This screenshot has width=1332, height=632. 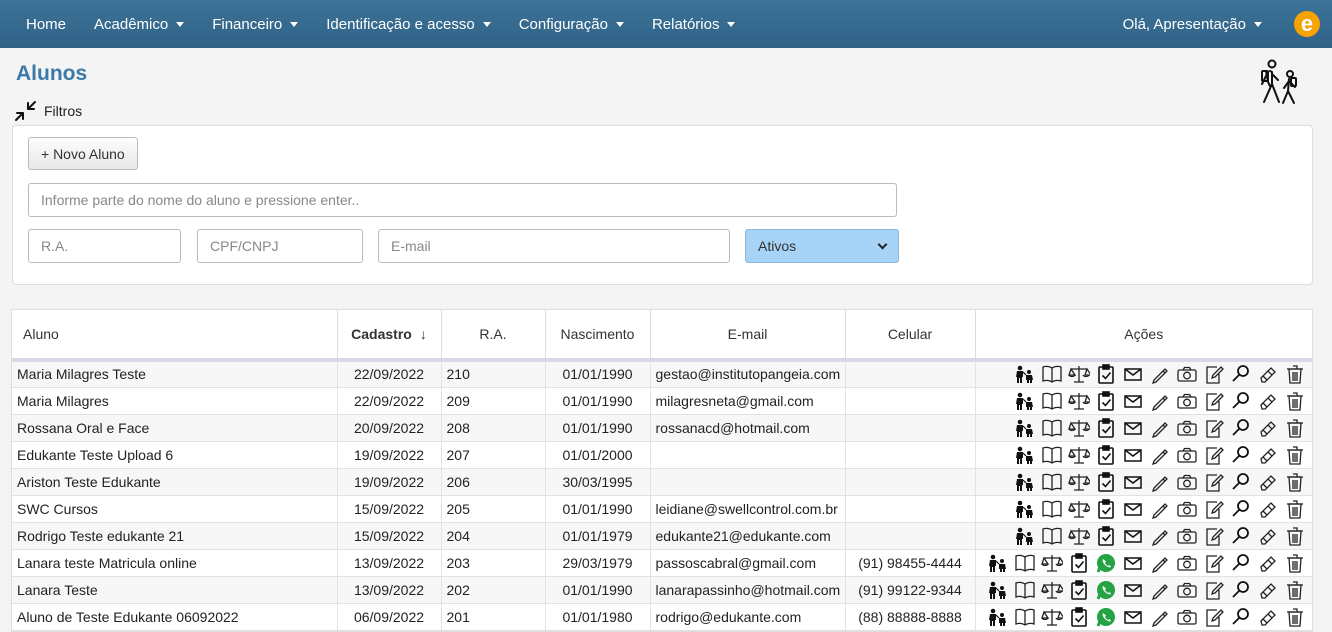 I want to click on nav-item-3: Identificação e acesso, so click(x=408, y=24).